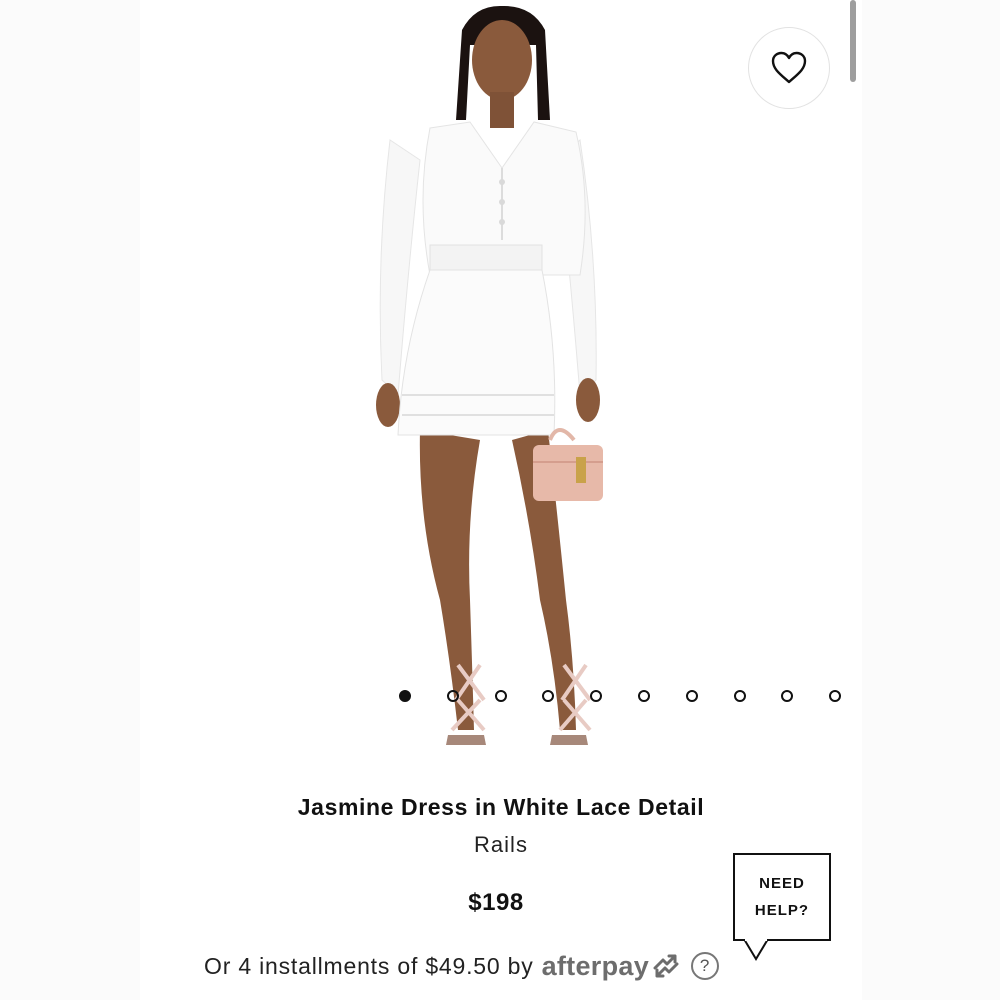  Describe the element at coordinates (756, 950) in the screenshot. I see `help-bubble-tail` at that location.